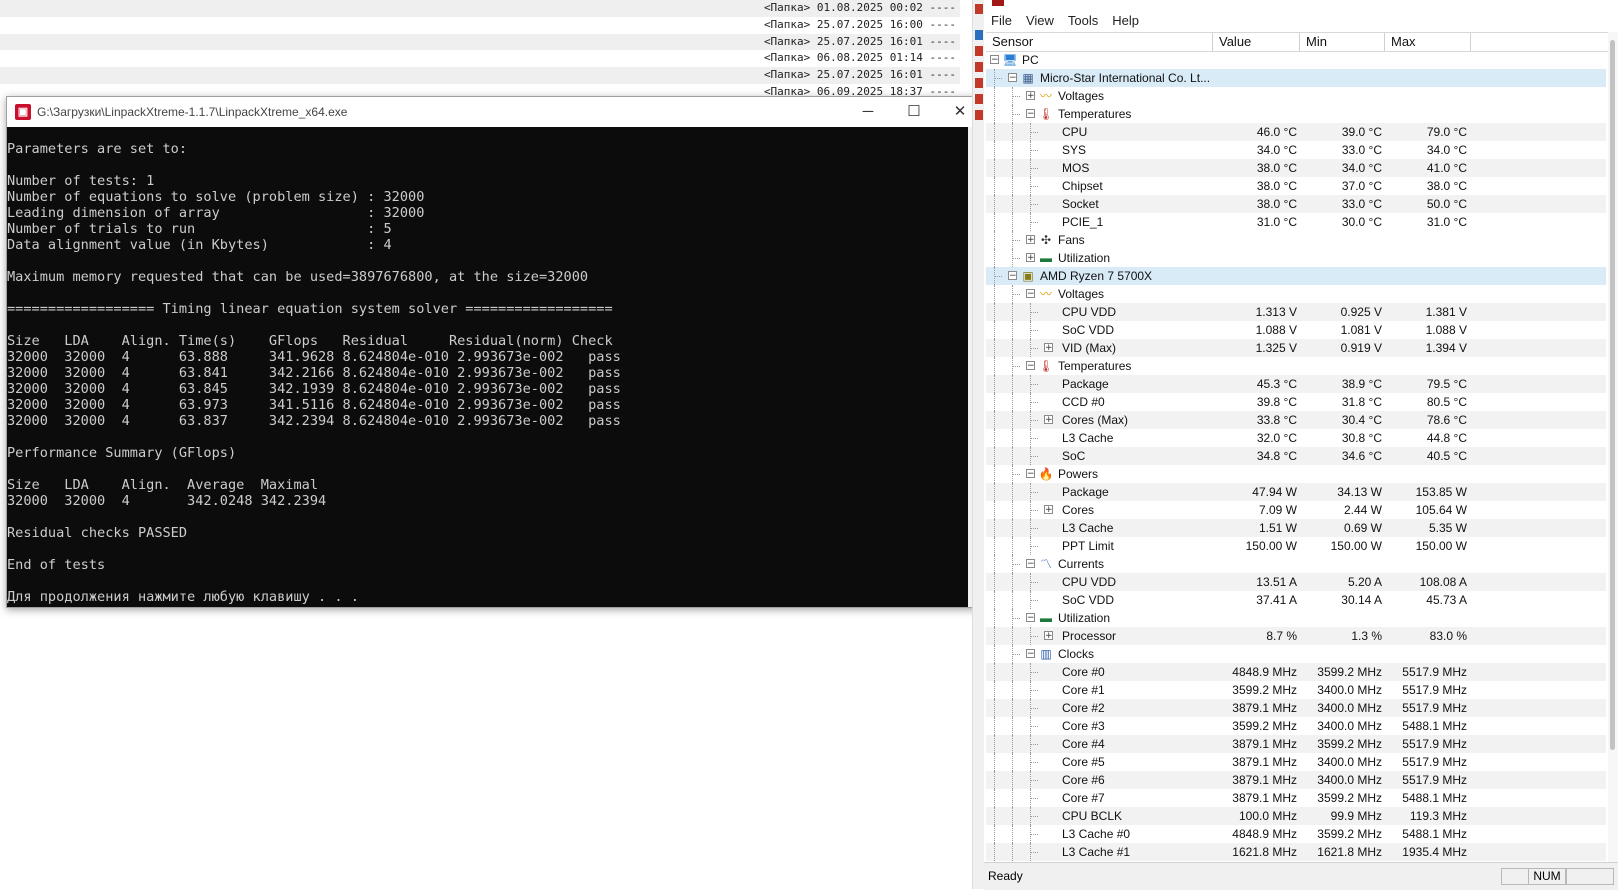 The width and height of the screenshot is (1618, 890). What do you see at coordinates (1296, 528) in the screenshot?
I see `sensor-row: L3 Cache 1.51 W 0.69 W 5.35 W` at bounding box center [1296, 528].